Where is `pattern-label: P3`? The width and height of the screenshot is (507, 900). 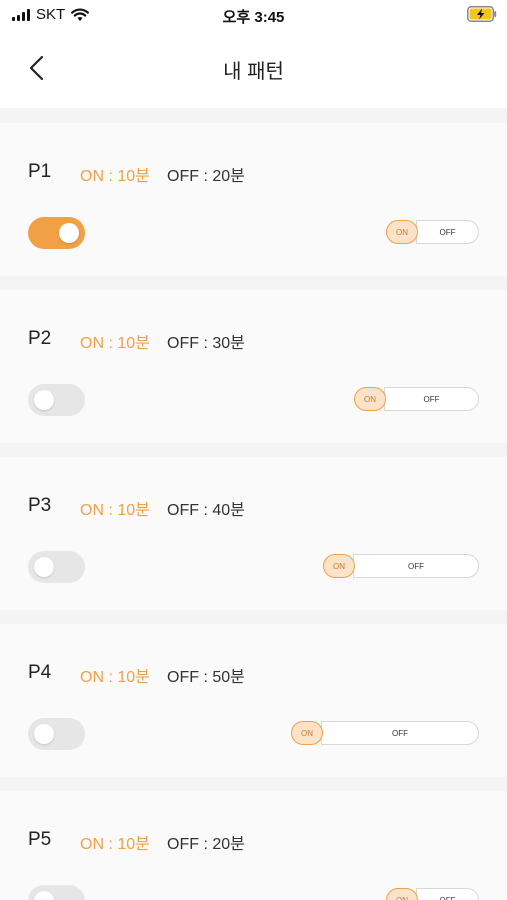
pattern-label: P3 is located at coordinates (40, 505).